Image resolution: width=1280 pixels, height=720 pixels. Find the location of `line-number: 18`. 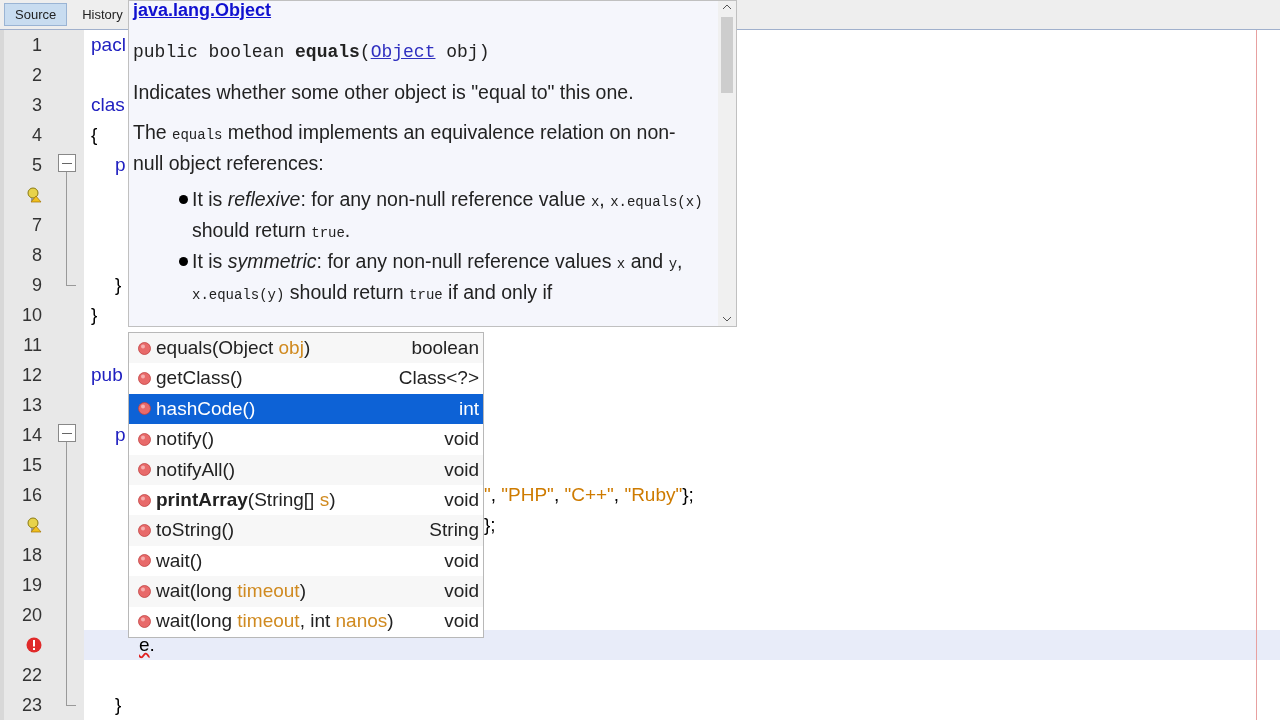

line-number: 18 is located at coordinates (31, 555).